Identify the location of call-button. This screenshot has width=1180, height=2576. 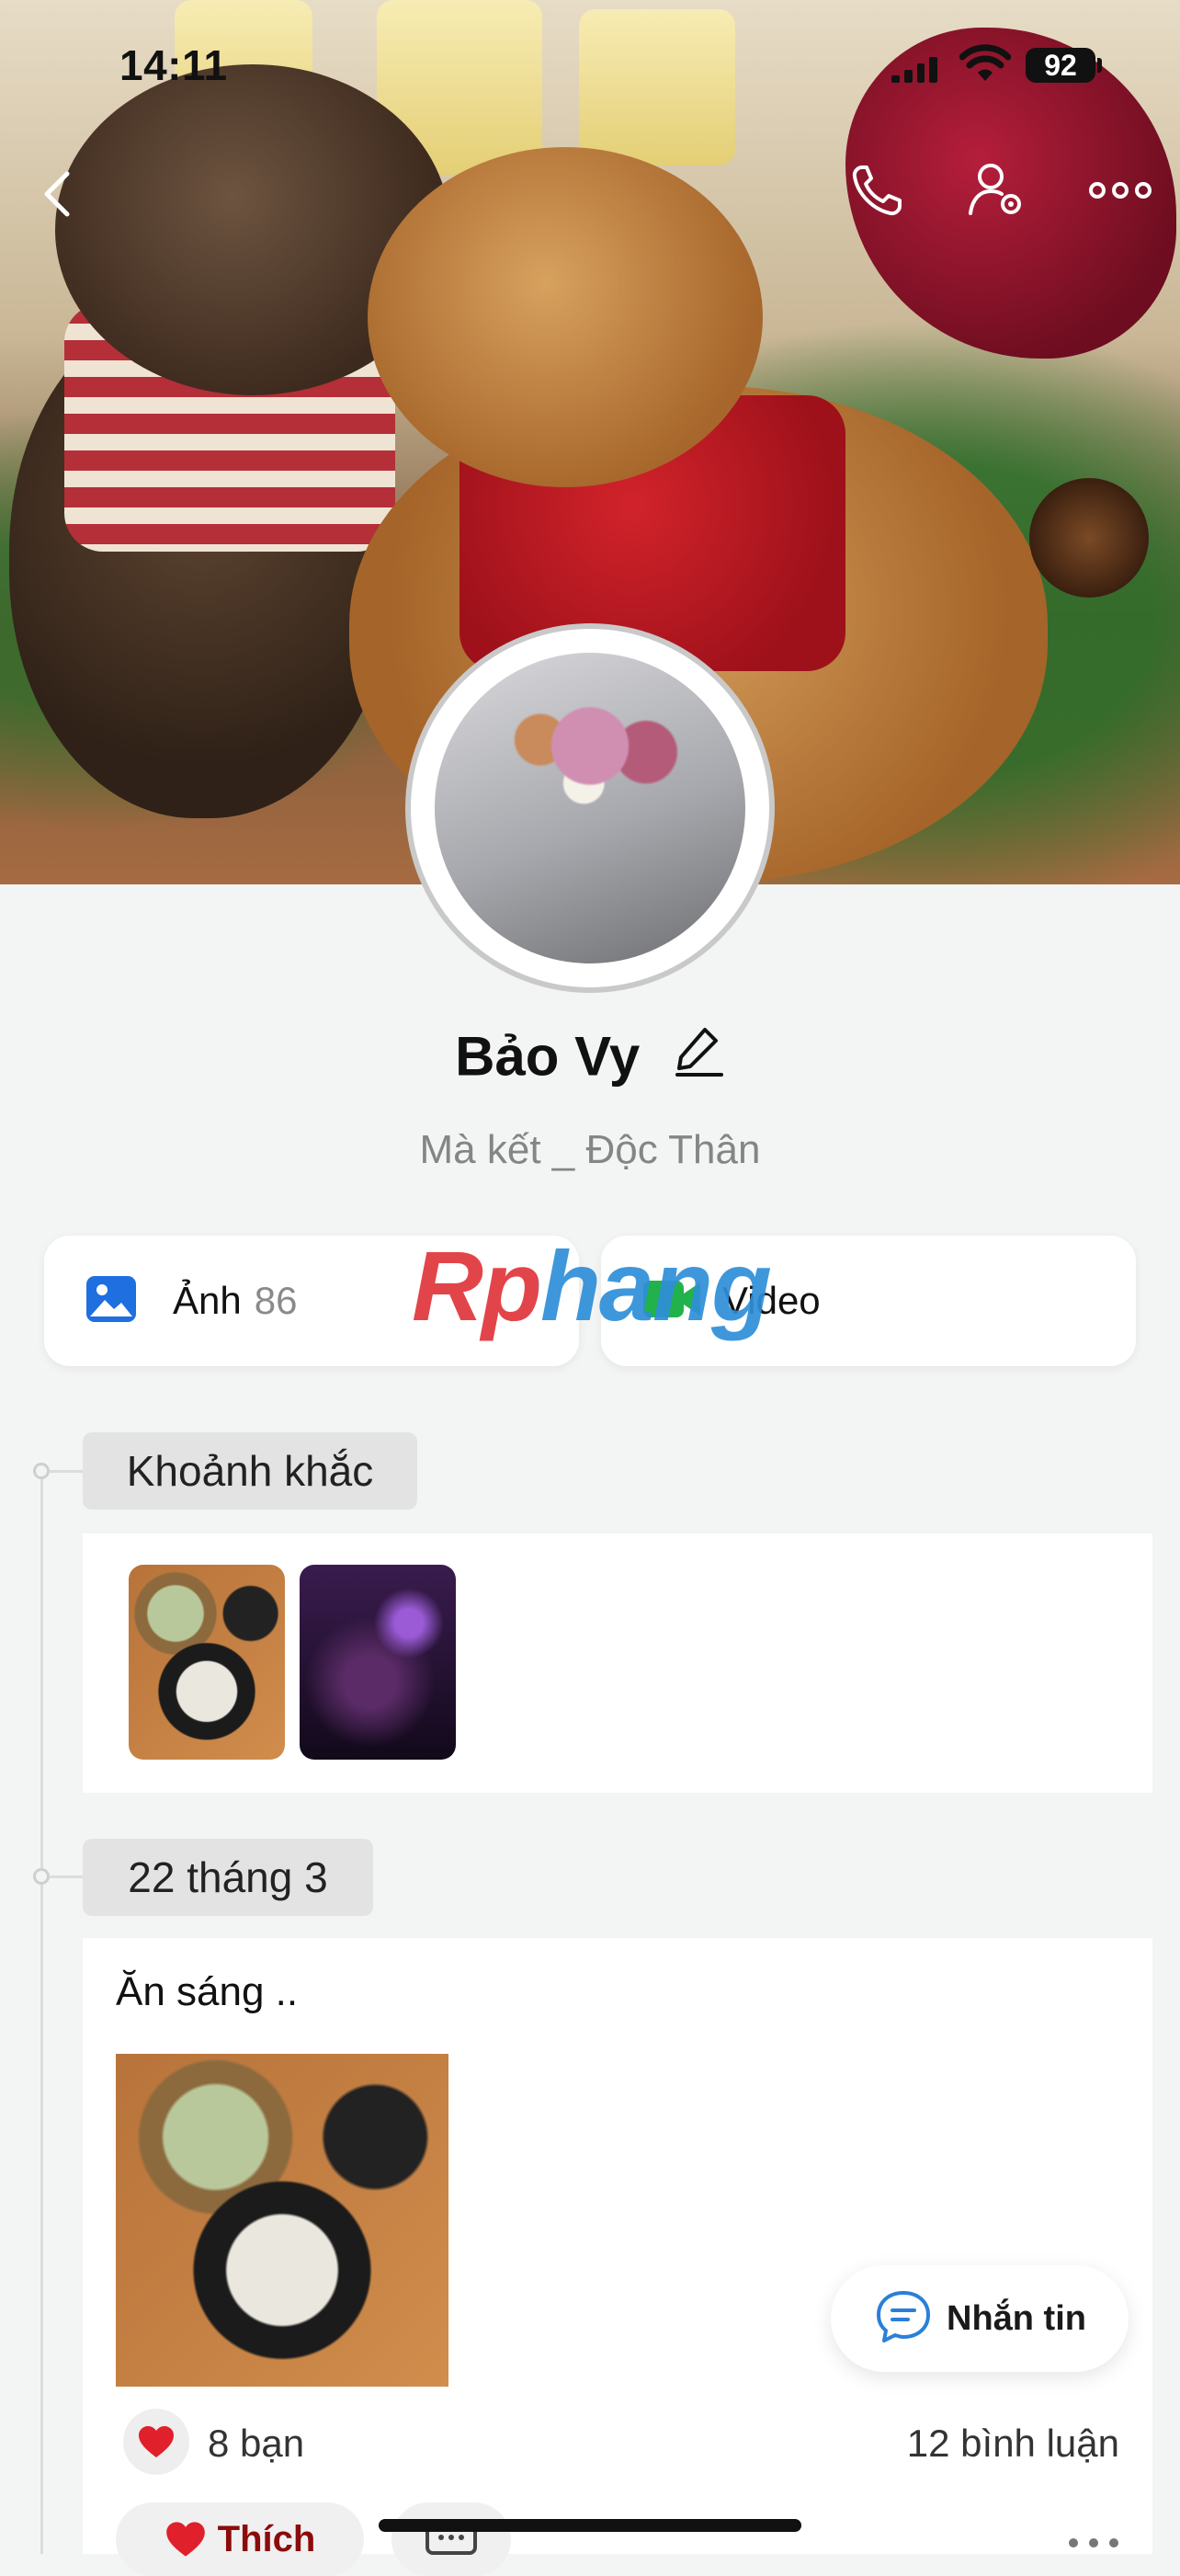
(877, 190).